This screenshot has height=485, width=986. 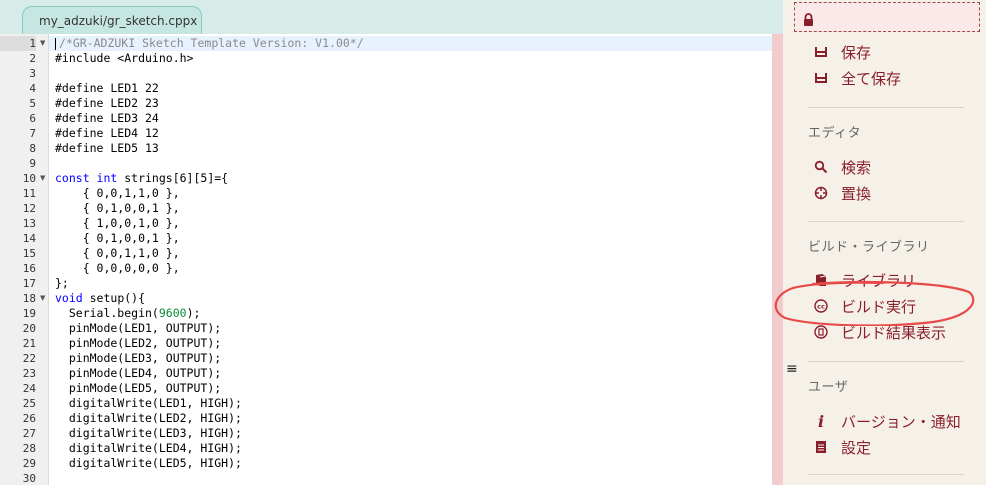 I want to click on lock-bar, so click(x=887, y=17).